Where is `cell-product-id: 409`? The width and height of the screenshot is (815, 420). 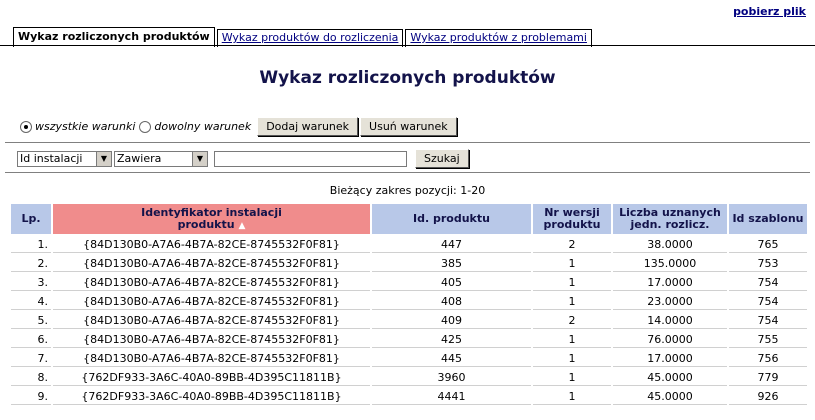 cell-product-id: 409 is located at coordinates (451, 320).